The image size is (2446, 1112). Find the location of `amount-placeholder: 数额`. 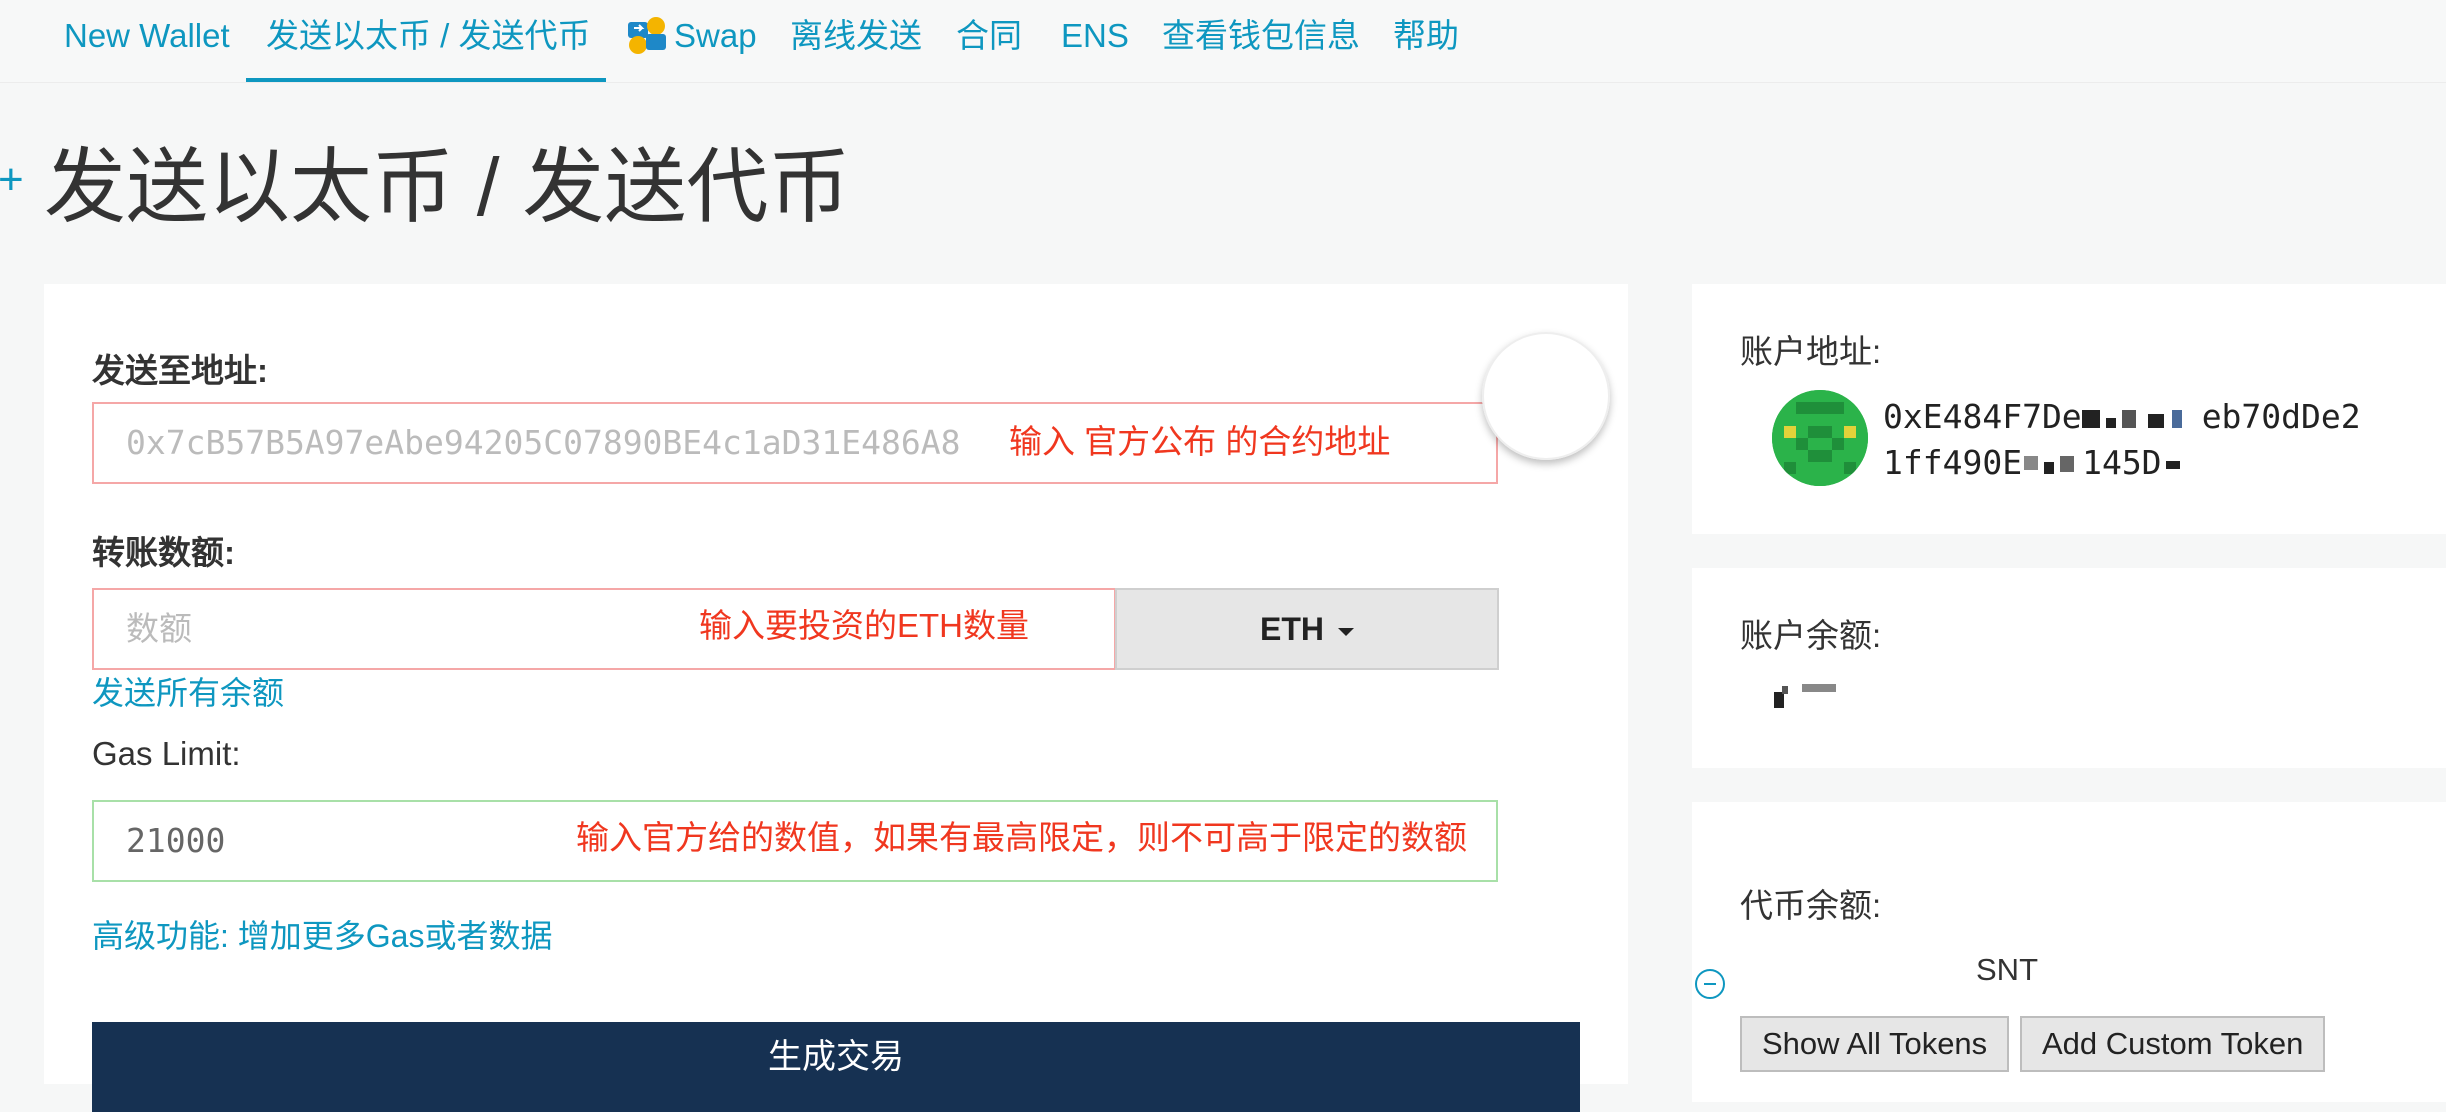

amount-placeholder: 数额 is located at coordinates (159, 628).